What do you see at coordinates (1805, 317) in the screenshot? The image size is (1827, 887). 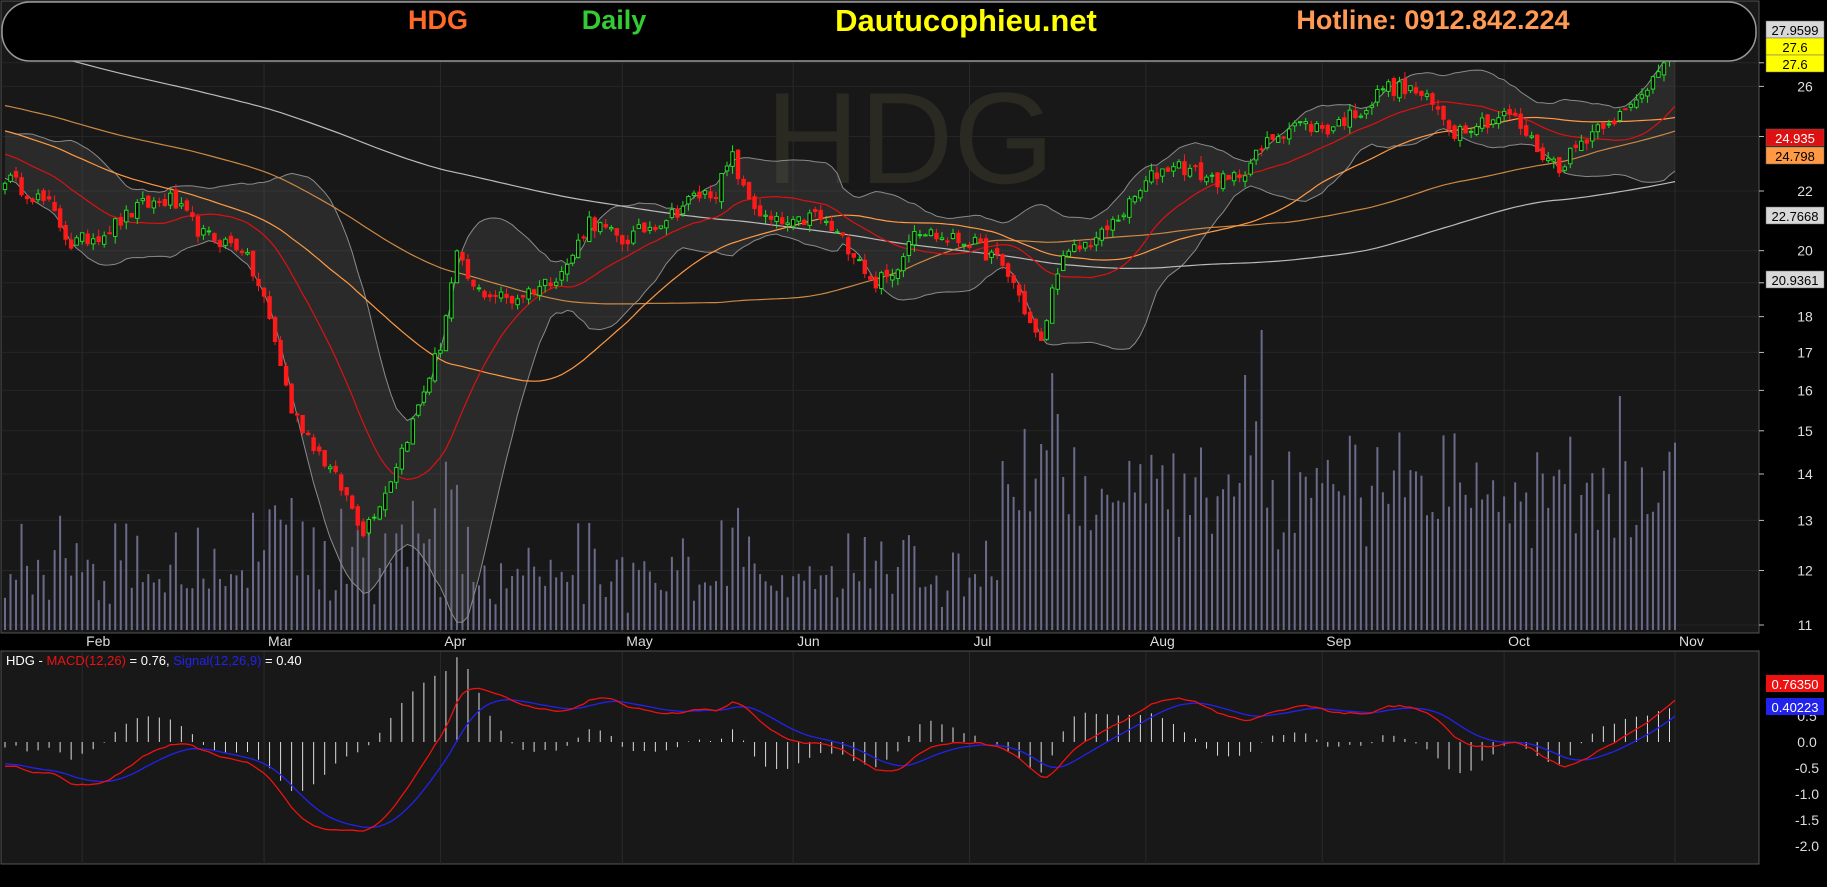 I see `y-tick-label: 18` at bounding box center [1805, 317].